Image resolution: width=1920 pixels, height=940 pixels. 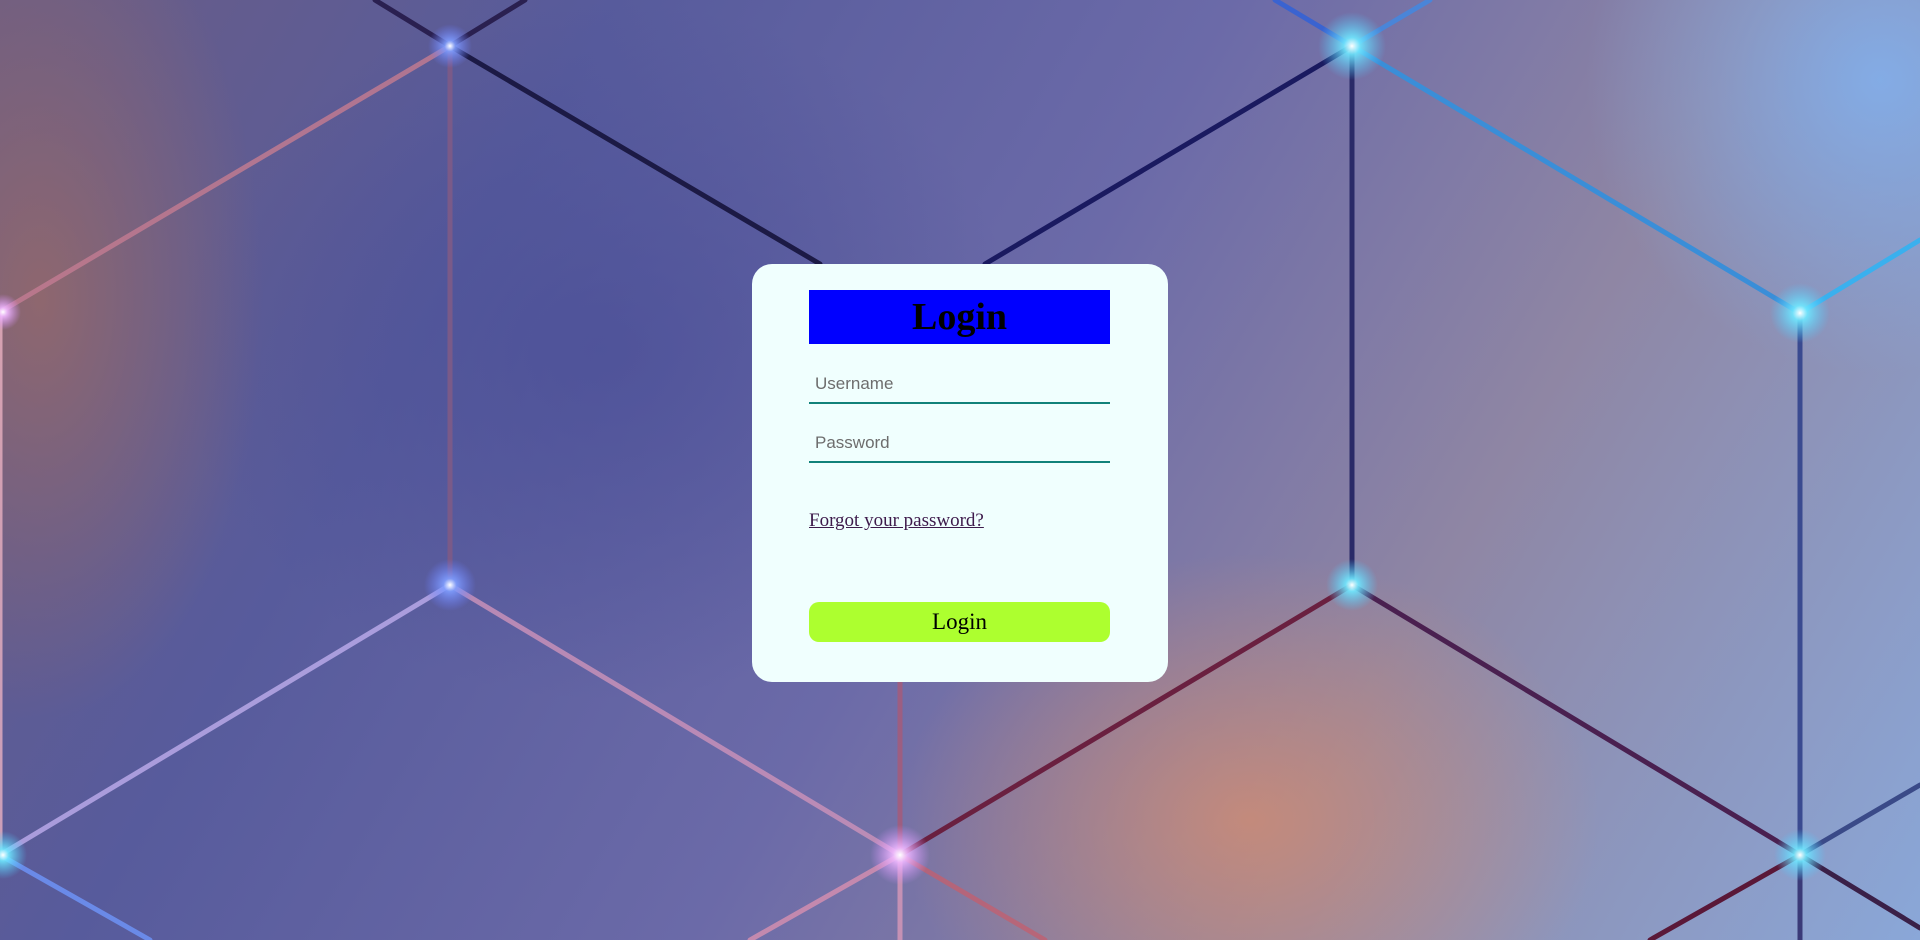 I want to click on login-title: Login, so click(x=959, y=317).